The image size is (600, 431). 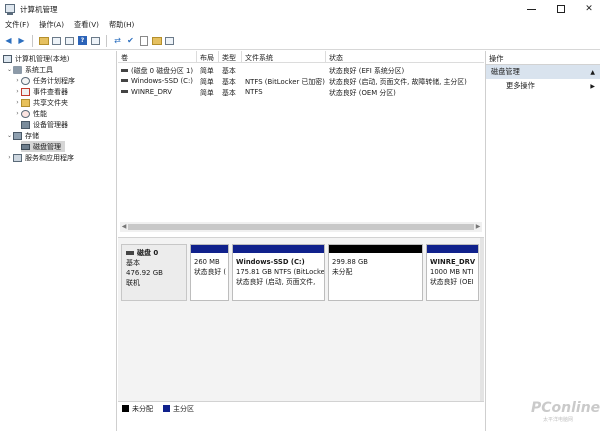 I want to click on tree-item-system-tools: ⌄ 系统工具, so click(x=29, y=69).